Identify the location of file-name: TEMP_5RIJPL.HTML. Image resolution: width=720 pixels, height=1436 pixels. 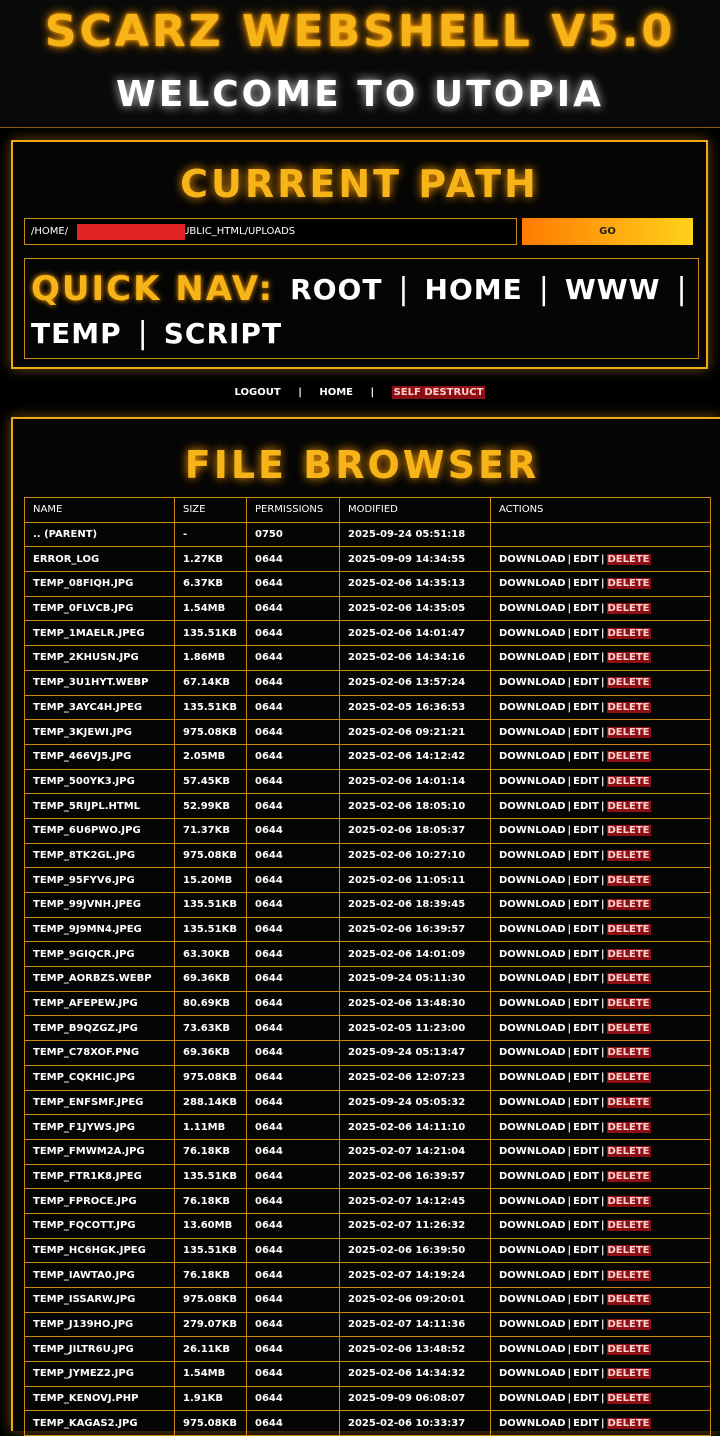
(99, 806).